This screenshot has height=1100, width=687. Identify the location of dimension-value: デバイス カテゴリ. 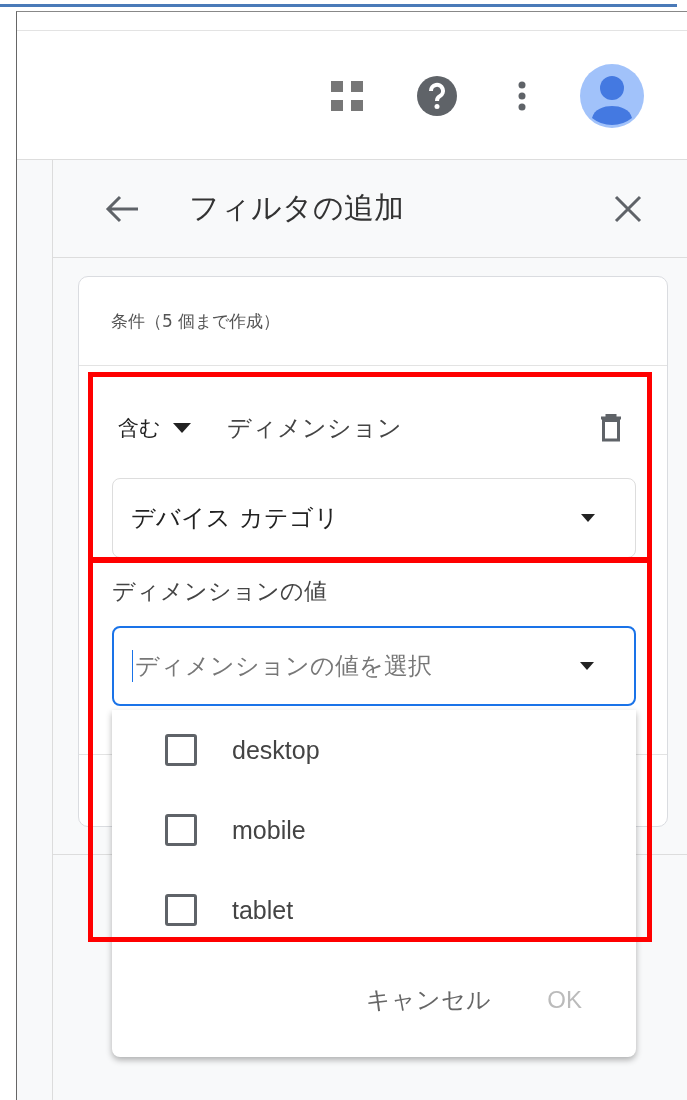
(235, 518).